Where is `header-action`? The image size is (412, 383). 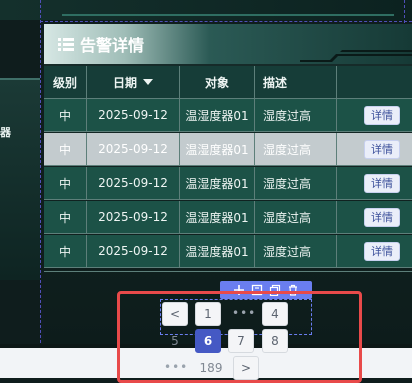
header-action is located at coordinates (374, 82).